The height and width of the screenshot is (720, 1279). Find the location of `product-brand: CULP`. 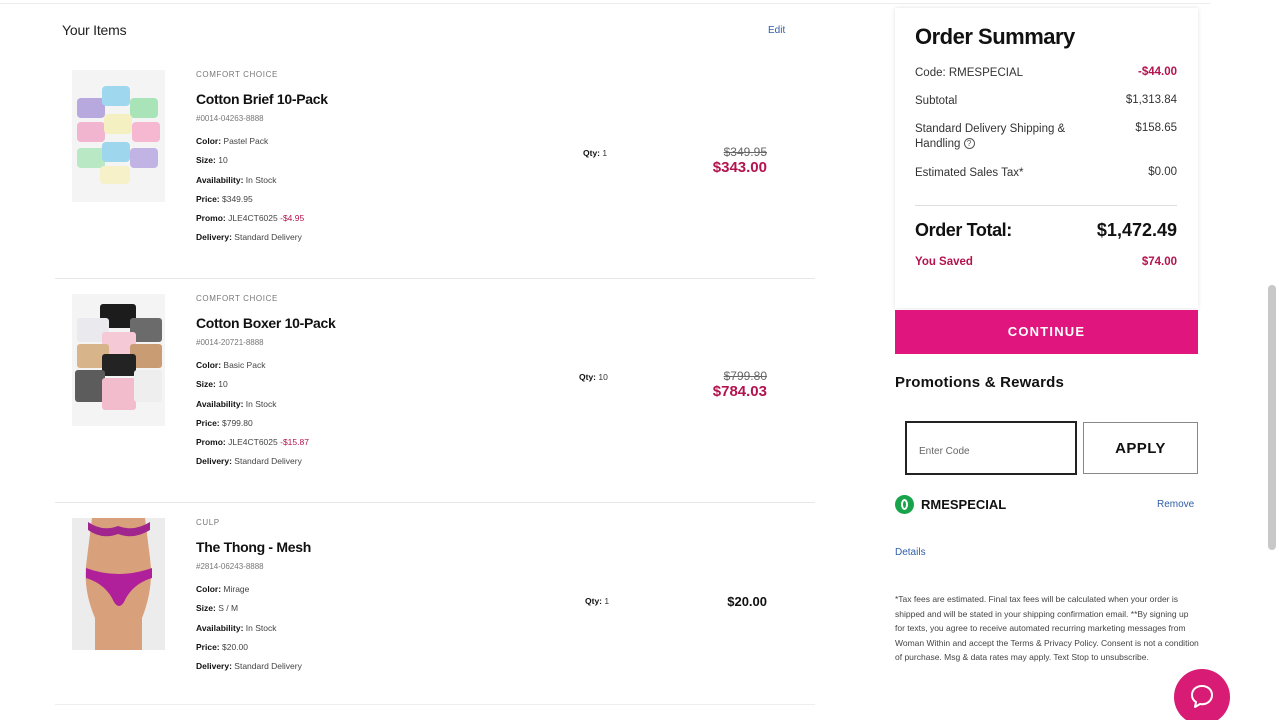

product-brand: CULP is located at coordinates (208, 522).